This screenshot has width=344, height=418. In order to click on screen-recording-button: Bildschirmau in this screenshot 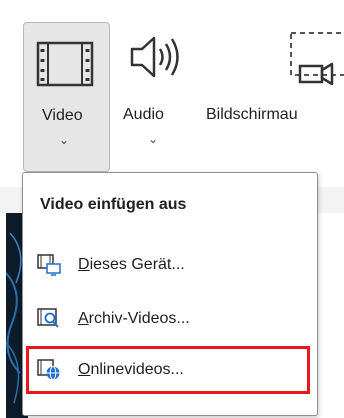, I will do `click(275, 97)`.